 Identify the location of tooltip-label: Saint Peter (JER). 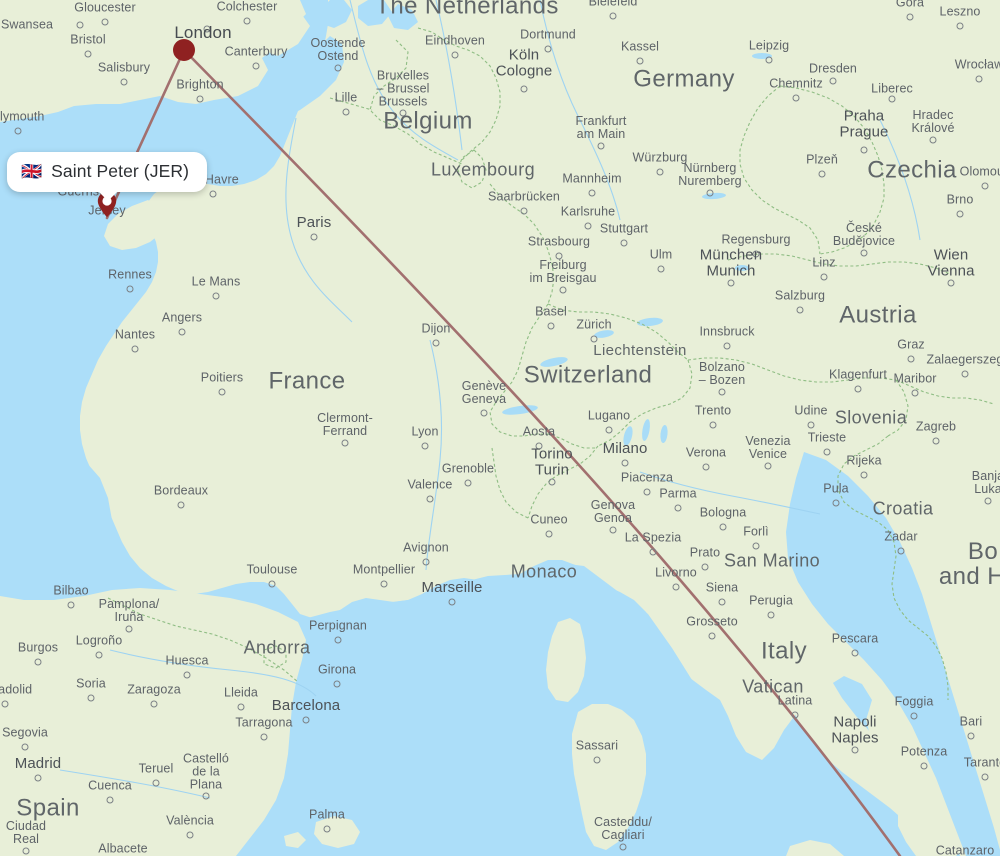
(120, 171).